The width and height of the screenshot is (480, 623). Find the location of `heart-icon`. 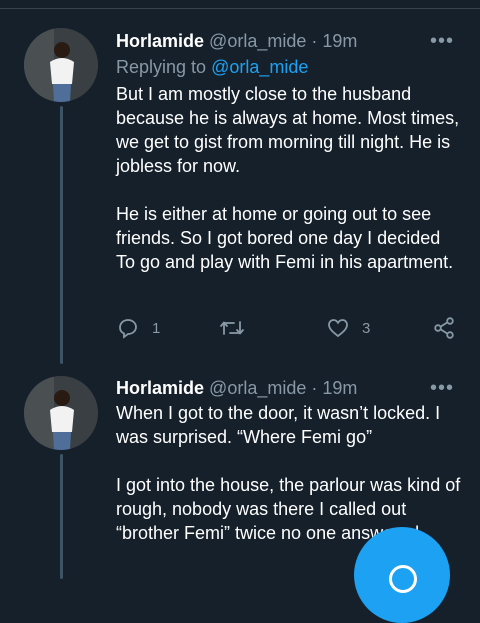

heart-icon is located at coordinates (338, 328).